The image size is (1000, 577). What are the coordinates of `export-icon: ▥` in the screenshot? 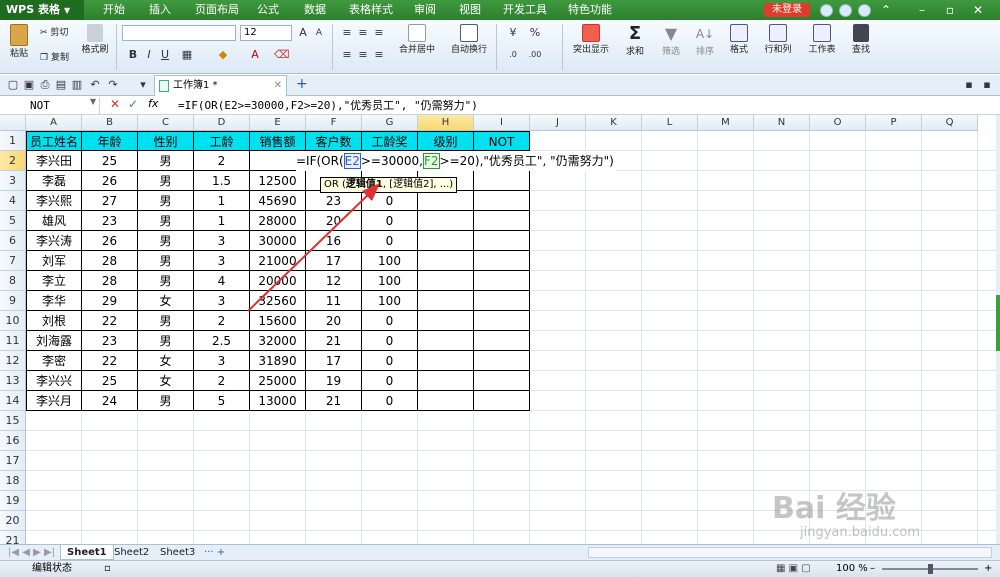 It's located at (77, 85).